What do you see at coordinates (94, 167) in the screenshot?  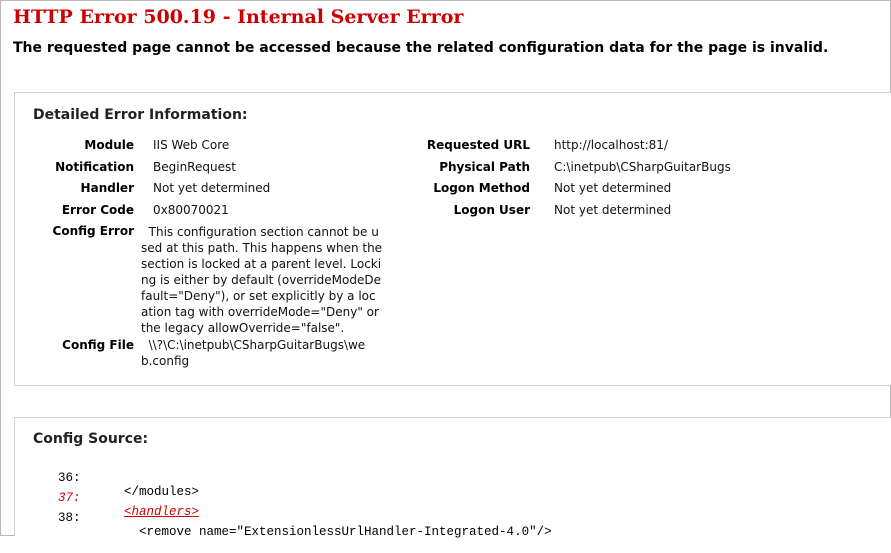 I see `notification-label: Notification` at bounding box center [94, 167].